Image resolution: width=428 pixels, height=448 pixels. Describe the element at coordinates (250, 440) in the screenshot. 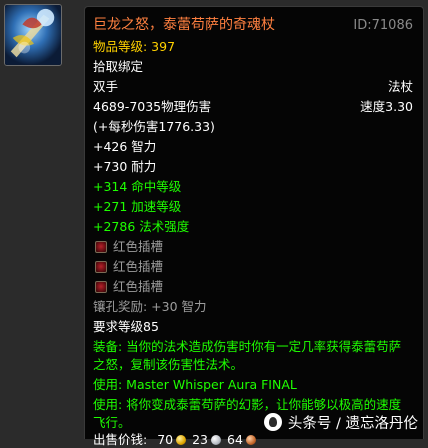

I see `copper-coin-icon` at that location.